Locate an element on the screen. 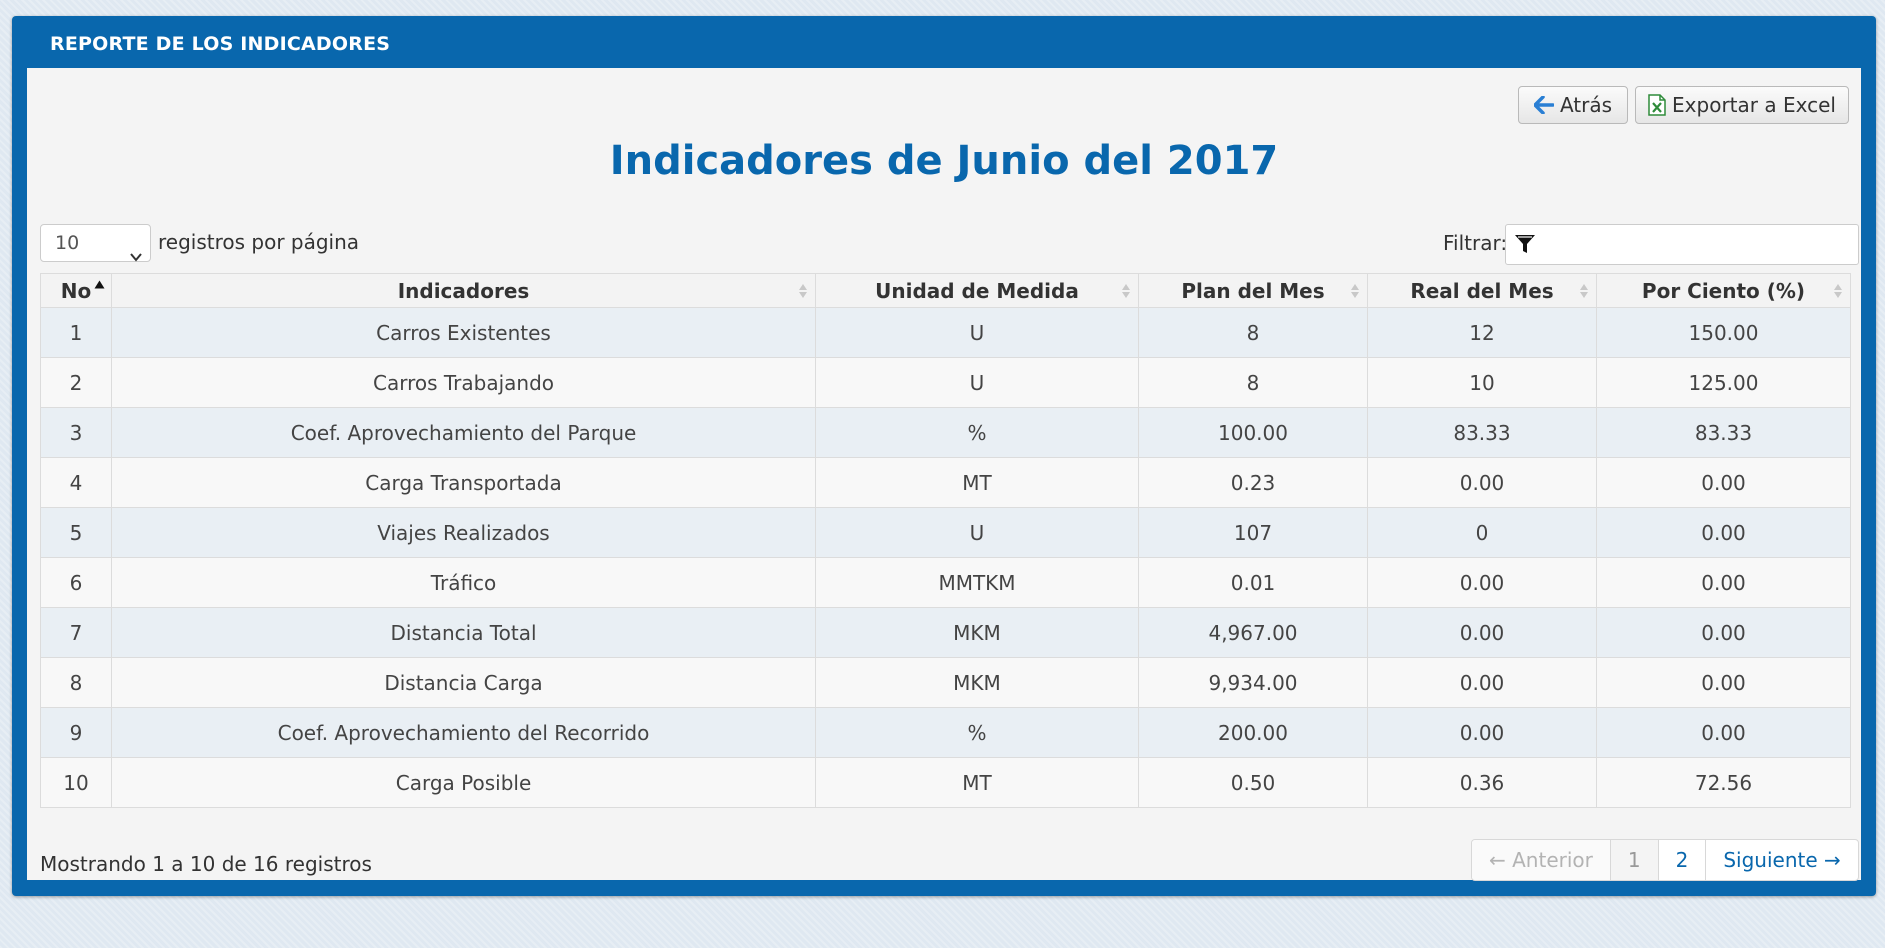  cell-indicador: Distancia Total is located at coordinates (463, 632).